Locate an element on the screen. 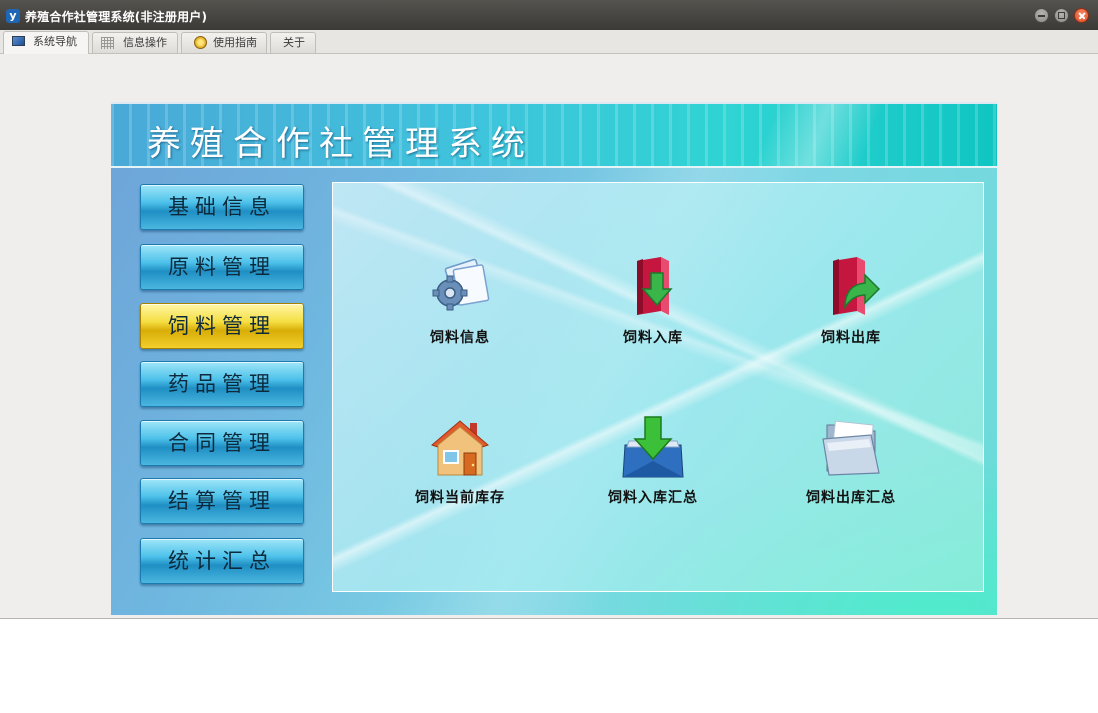 This screenshot has height=713, width=1098. tab-system-nav: 系统导航 is located at coordinates (46, 42).